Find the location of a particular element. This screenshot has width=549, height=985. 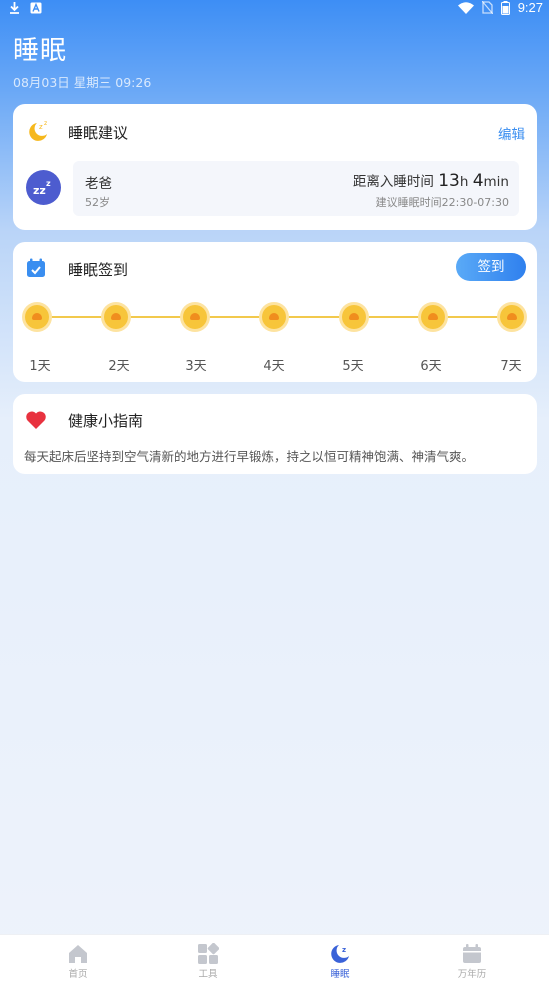

wifi-icon is located at coordinates (465, 7).